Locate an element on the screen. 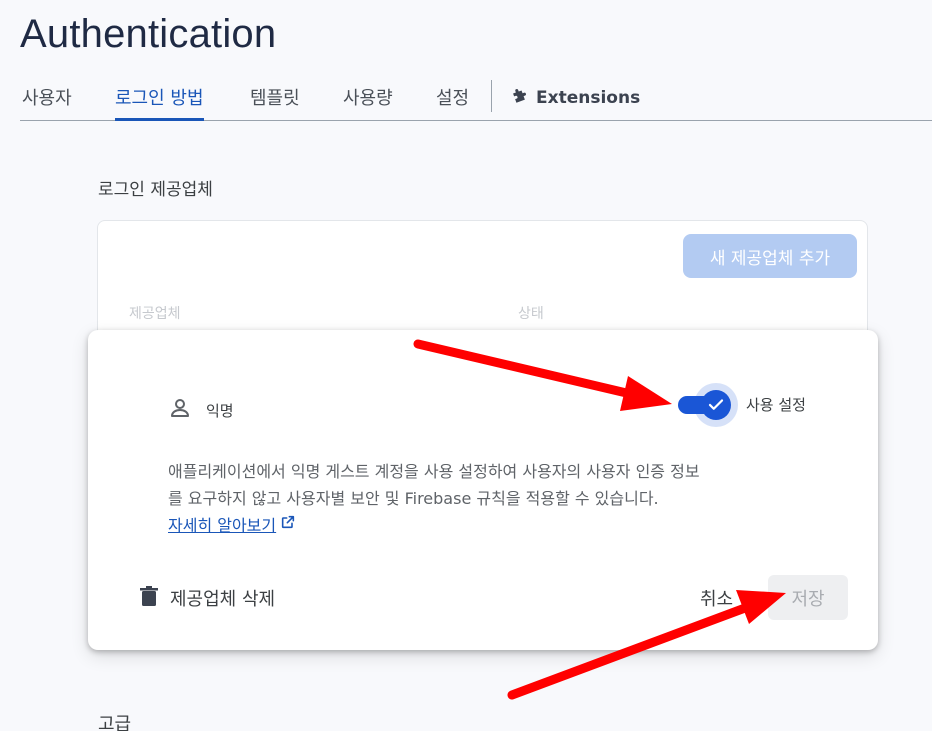 This screenshot has width=932, height=731. tab-settings: 설정 is located at coordinates (452, 102).